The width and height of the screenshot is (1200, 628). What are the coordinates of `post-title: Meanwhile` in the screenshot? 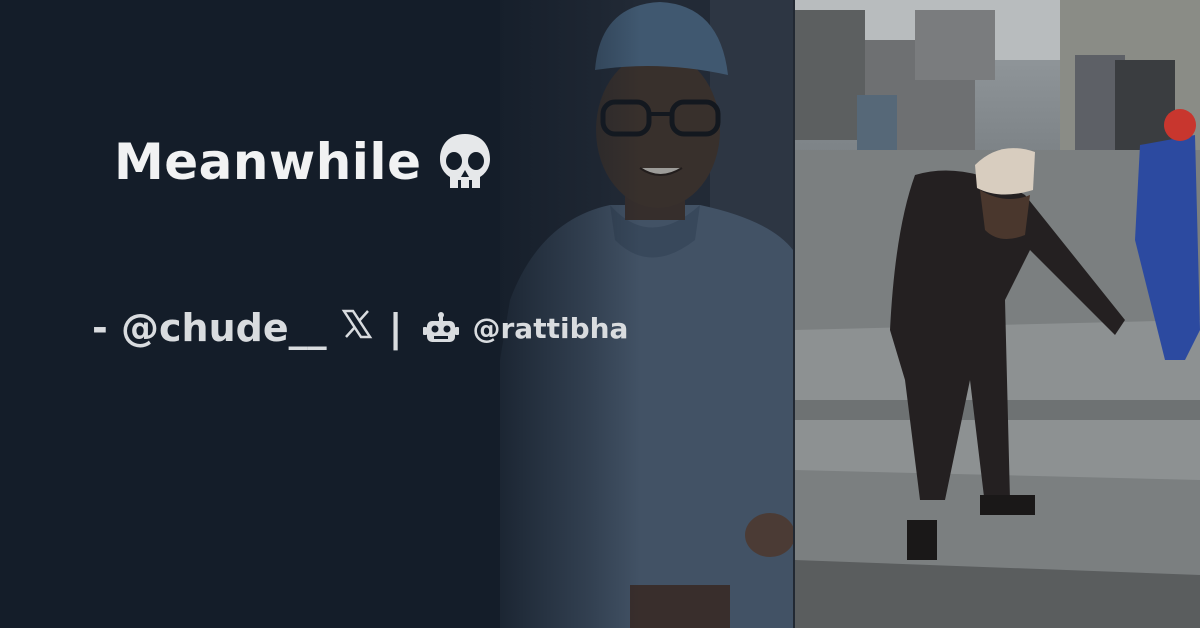 It's located at (303, 162).